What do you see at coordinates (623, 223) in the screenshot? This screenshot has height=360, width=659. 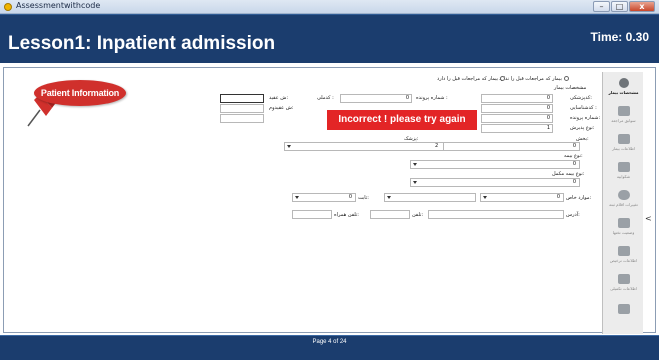 I see `bed-icon` at bounding box center [623, 223].